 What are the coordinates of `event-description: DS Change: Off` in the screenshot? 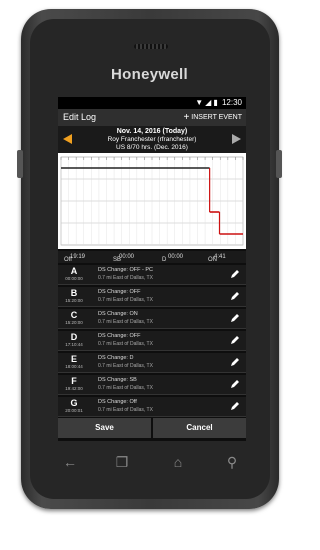 It's located at (117, 402).